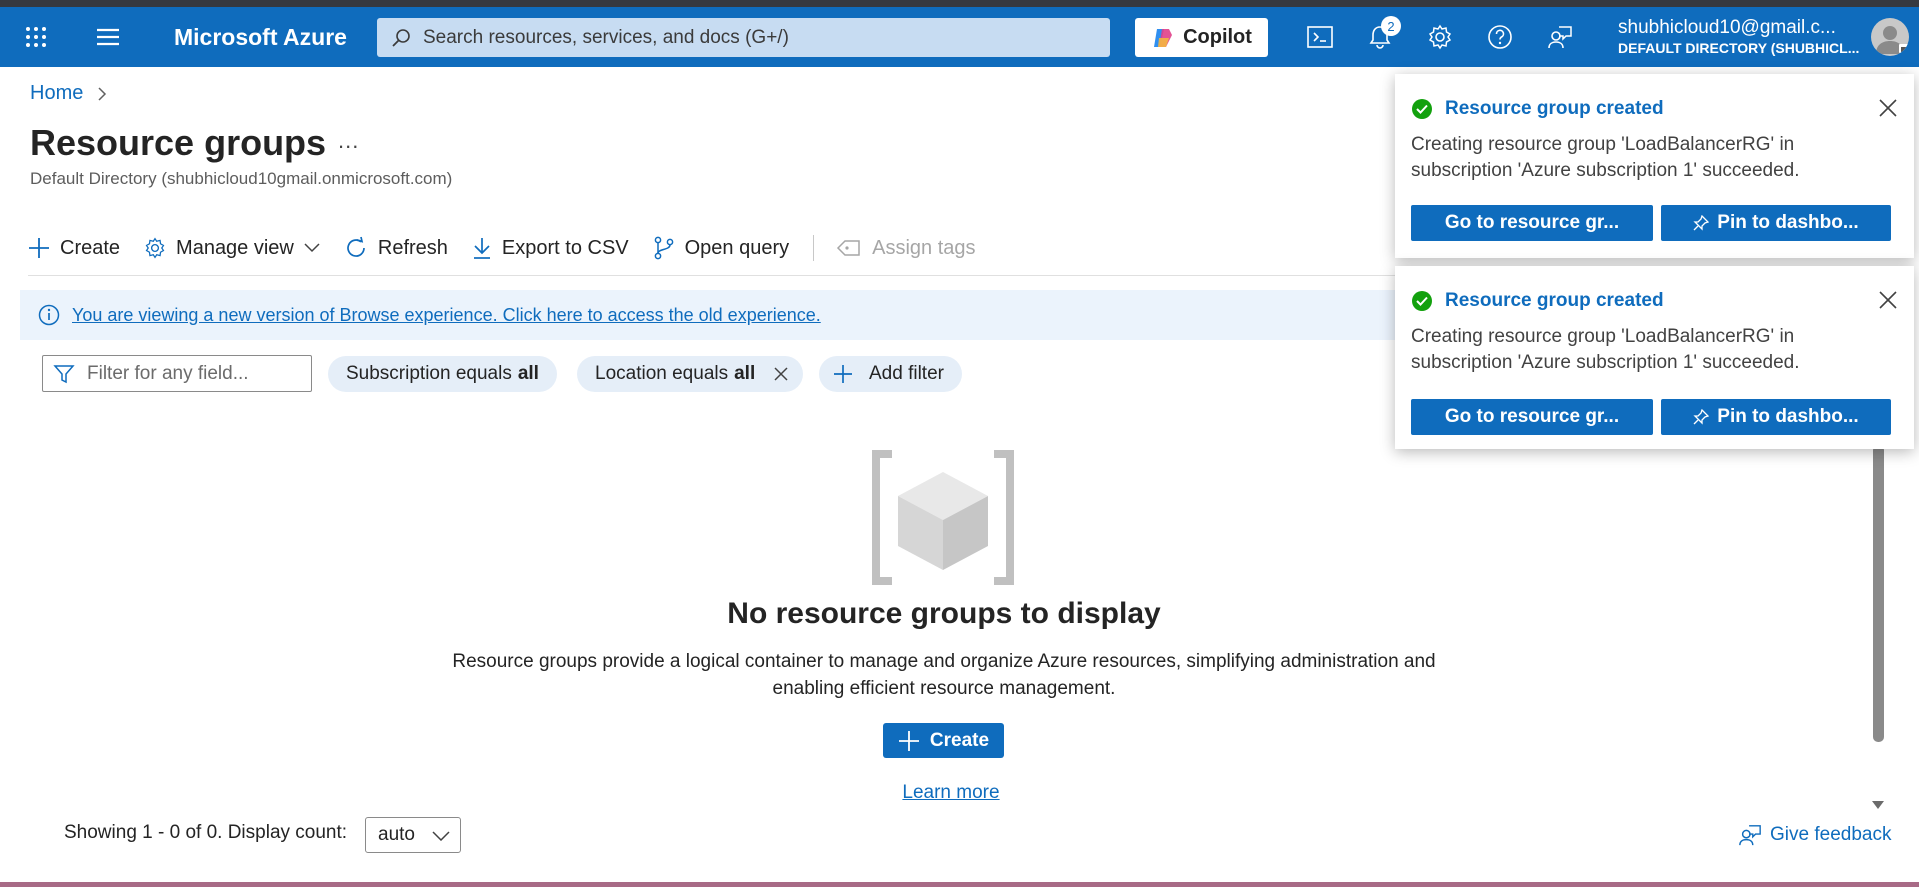 The height and width of the screenshot is (887, 1919). Describe the element at coordinates (1500, 37) in the screenshot. I see `help-icon` at that location.